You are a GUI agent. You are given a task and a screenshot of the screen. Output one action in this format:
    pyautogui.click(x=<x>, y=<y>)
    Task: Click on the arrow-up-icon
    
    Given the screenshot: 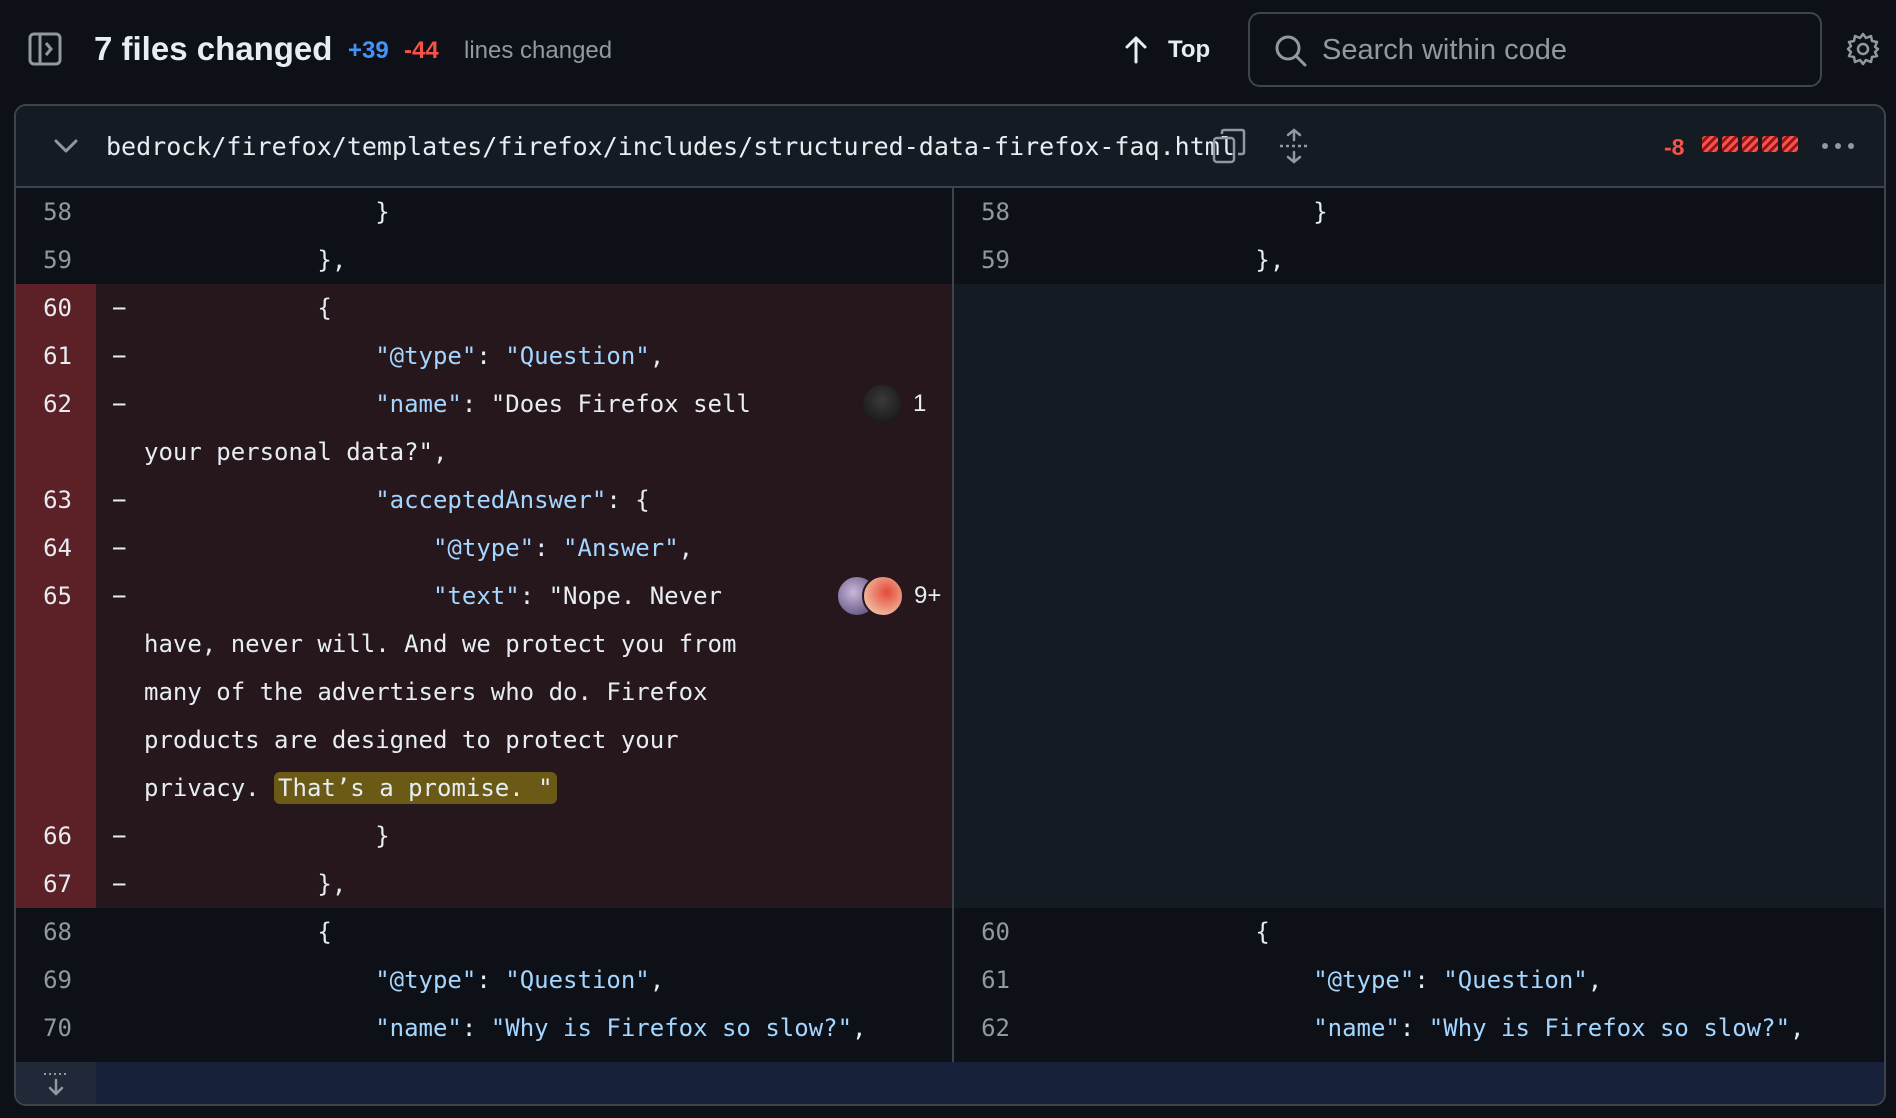 What is the action you would take?
    pyautogui.click(x=1136, y=50)
    